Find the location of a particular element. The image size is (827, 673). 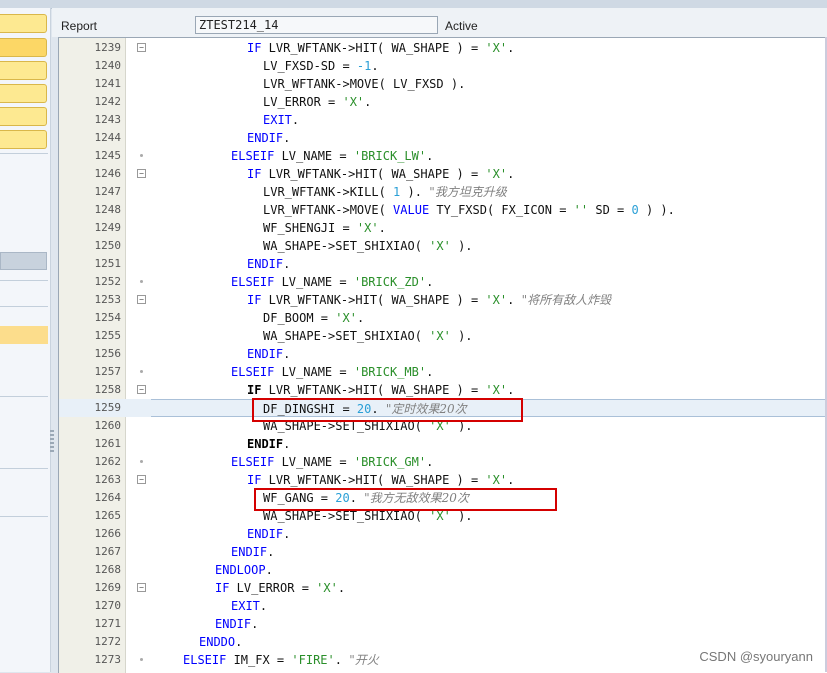

code-line: 1255 WA_SHAPE->SET_SHIXIAO( 'X' ). is located at coordinates (443, 336).